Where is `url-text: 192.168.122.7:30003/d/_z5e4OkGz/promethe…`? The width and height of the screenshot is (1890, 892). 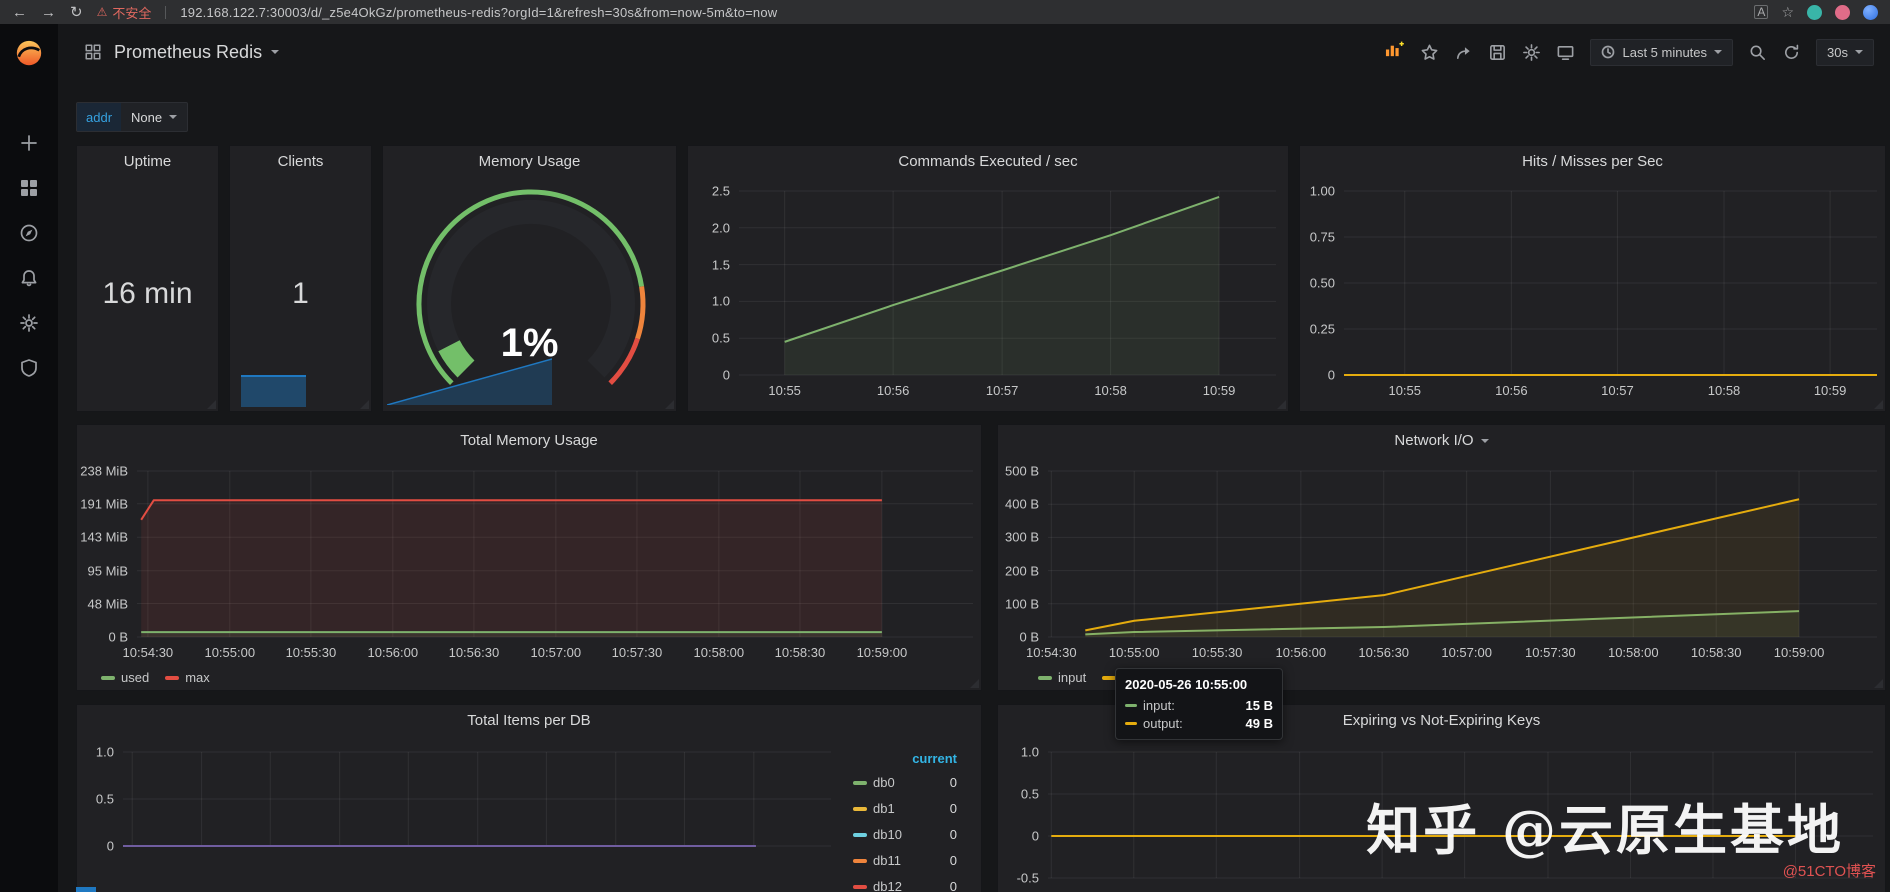 url-text: 192.168.122.7:30003/d/_z5e4OkGz/promethe… is located at coordinates (478, 12).